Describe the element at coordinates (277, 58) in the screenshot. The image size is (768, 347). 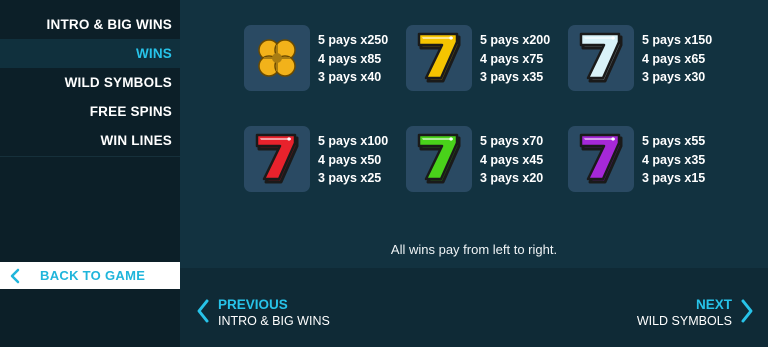
I see `clover-icon` at that location.